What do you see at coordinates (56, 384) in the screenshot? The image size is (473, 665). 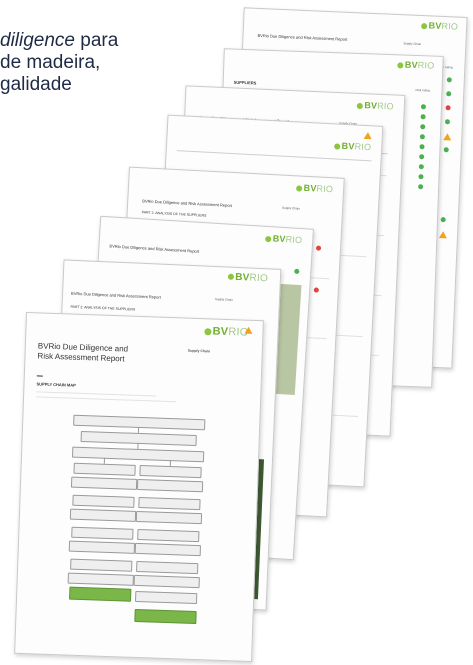 I see `supply-chain-map-heading: SUPPLY CHAIN MAP` at bounding box center [56, 384].